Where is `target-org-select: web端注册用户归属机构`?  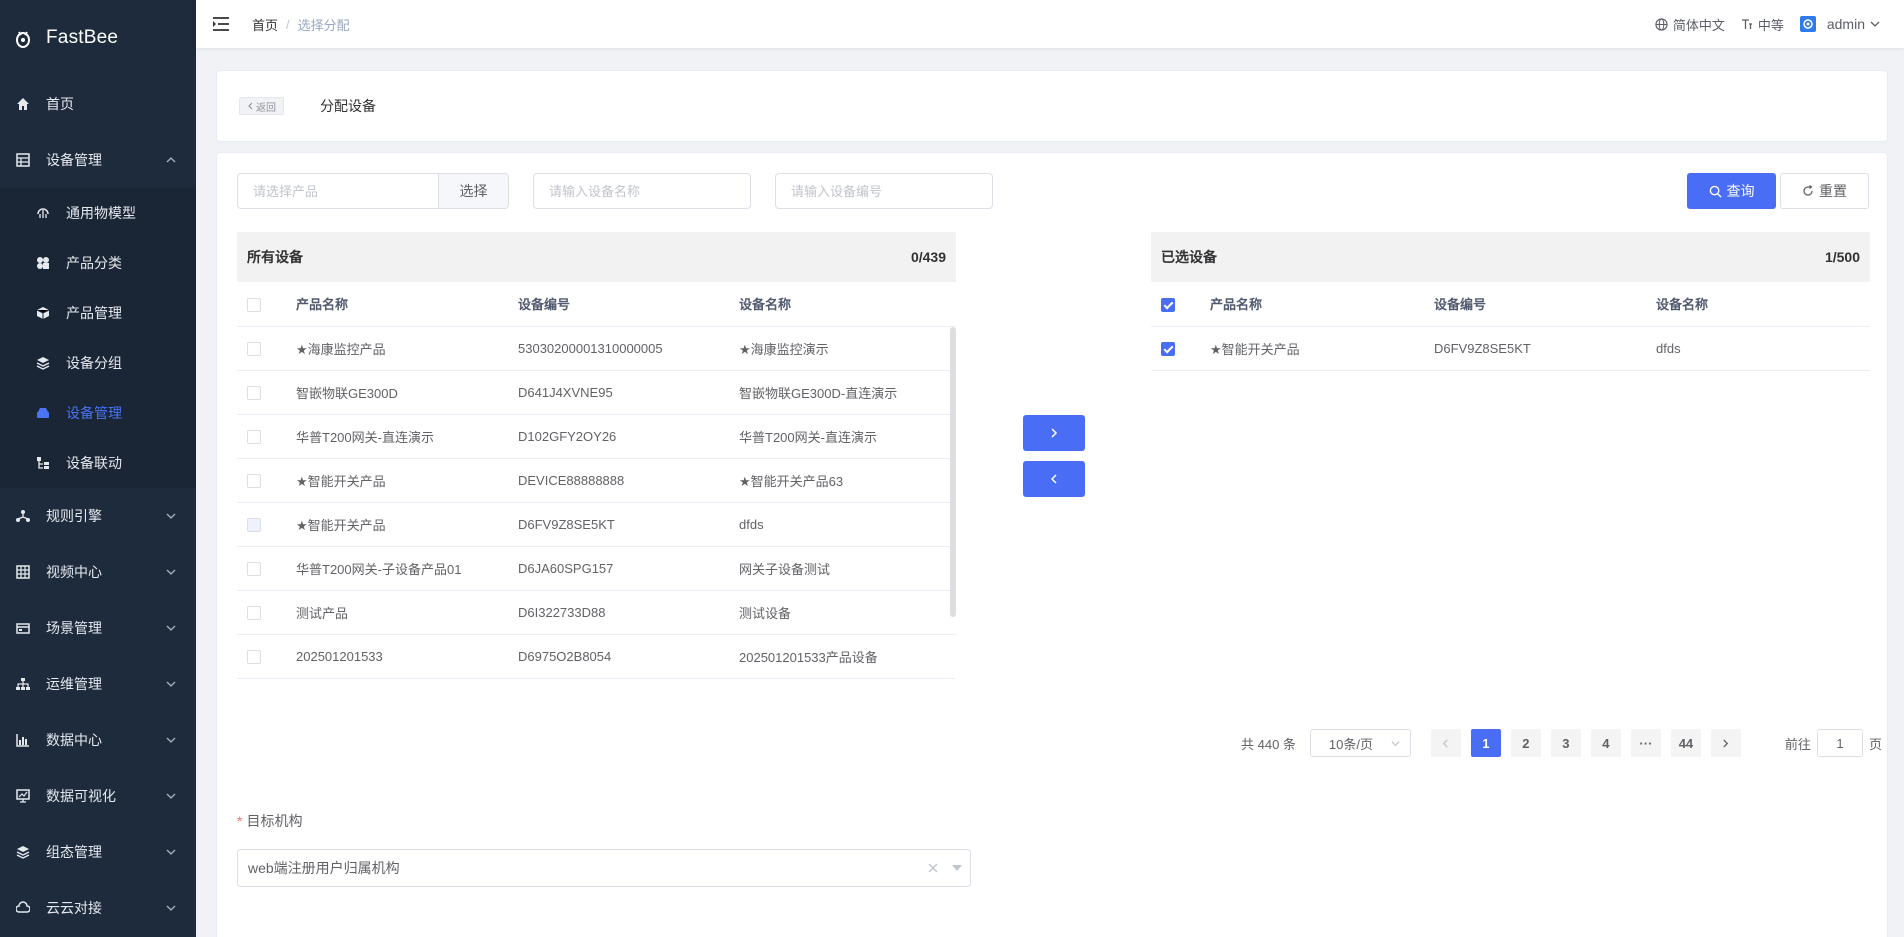 target-org-select: web端注册用户归属机构 is located at coordinates (604, 868).